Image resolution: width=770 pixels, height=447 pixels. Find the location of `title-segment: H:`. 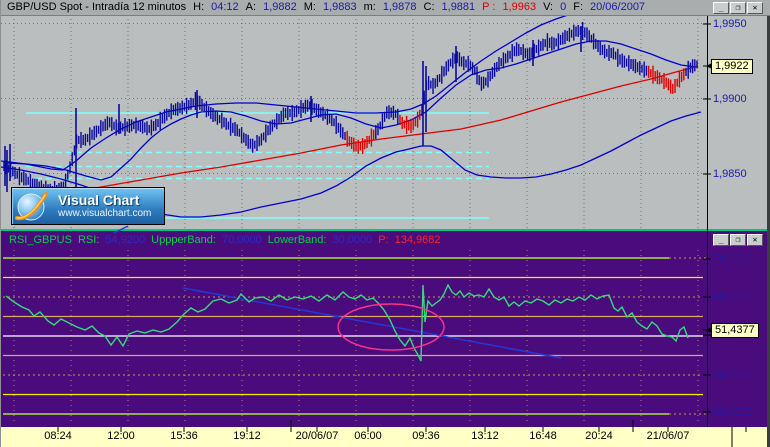

title-segment: H: is located at coordinates (199, 7).